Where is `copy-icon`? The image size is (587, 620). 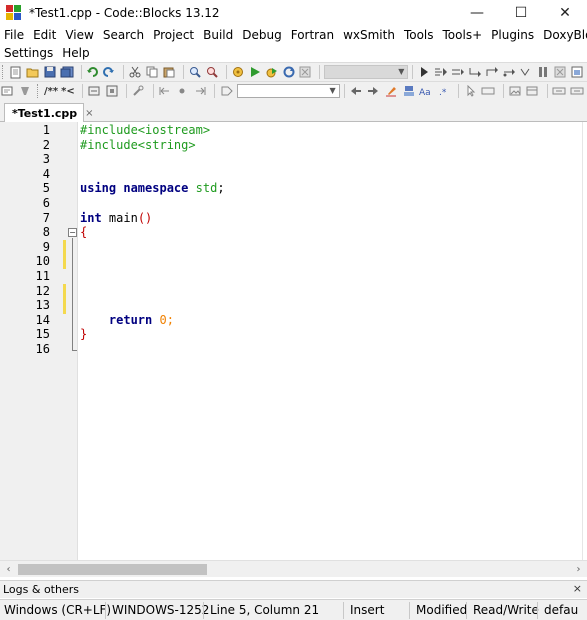 copy-icon is located at coordinates (152, 72).